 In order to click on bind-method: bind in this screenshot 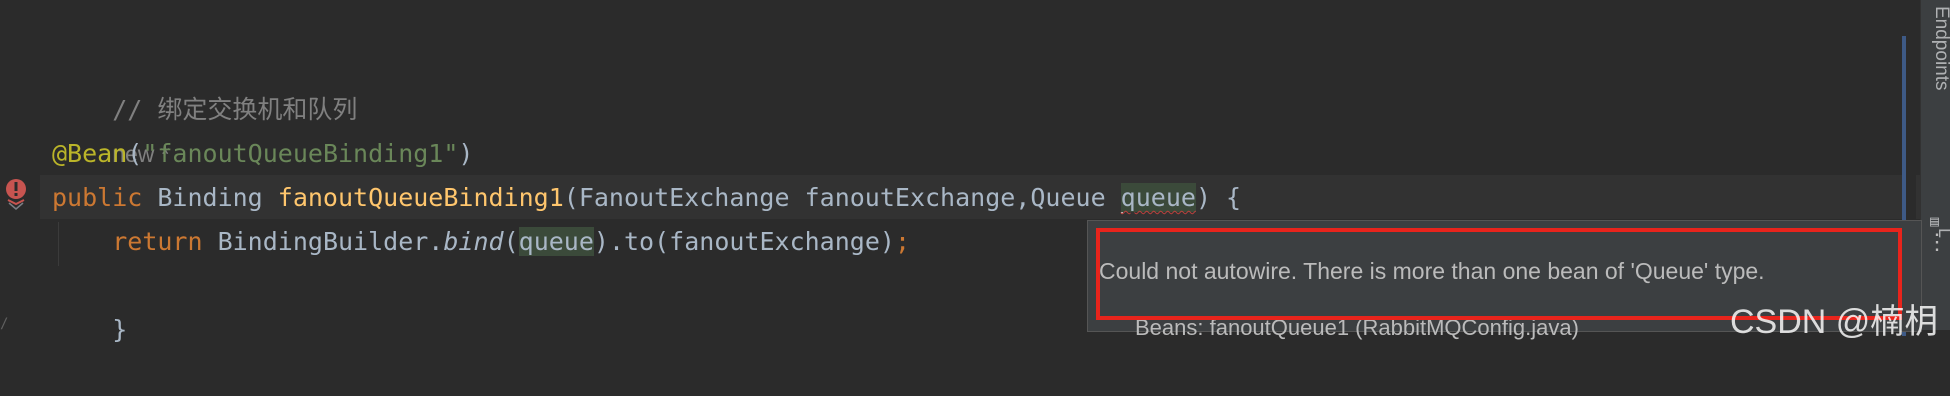, I will do `click(473, 241)`.